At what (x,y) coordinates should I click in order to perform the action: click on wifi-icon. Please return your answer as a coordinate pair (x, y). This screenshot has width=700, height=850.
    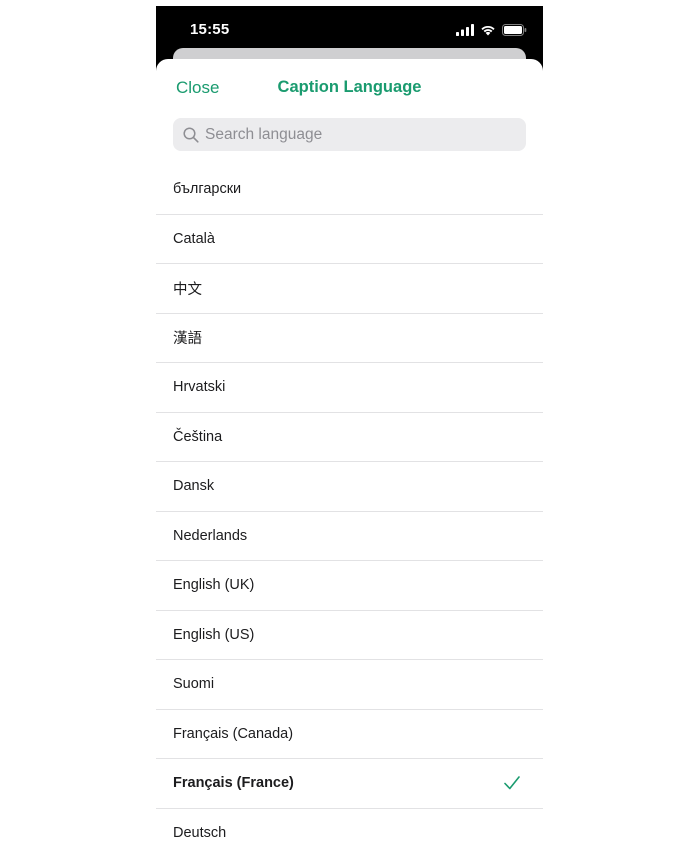
    Looking at the image, I should click on (488, 32).